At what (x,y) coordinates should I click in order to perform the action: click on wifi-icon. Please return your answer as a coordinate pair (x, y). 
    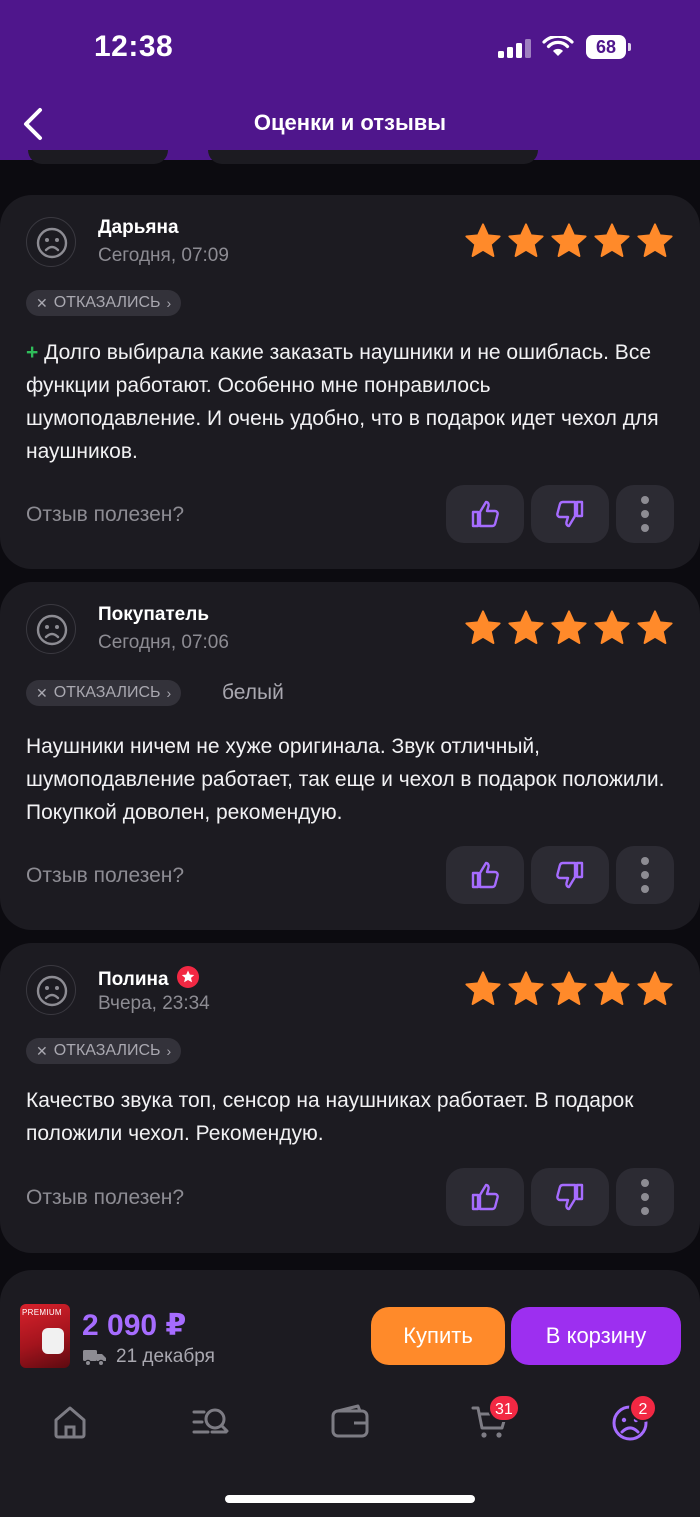
    Looking at the image, I should click on (558, 46).